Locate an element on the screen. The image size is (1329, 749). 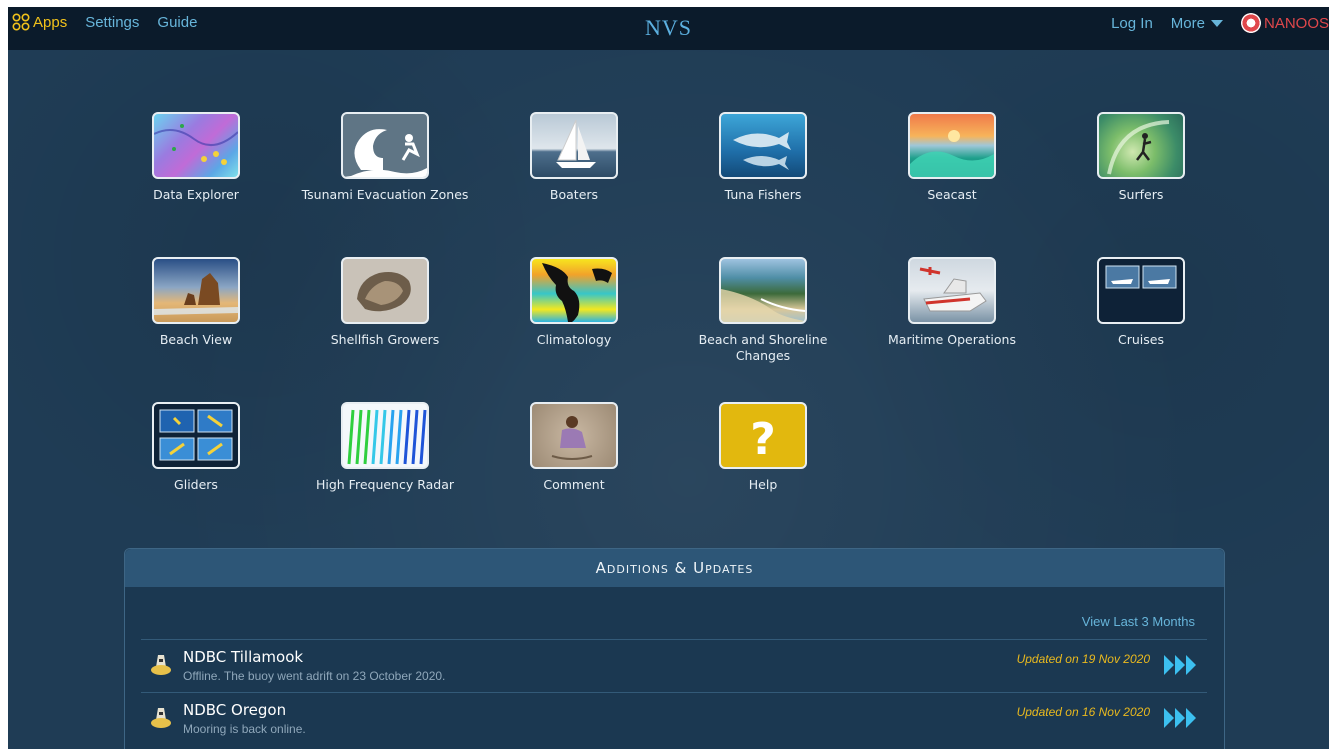
app-tile-maritime: Maritime Operations is located at coordinates (952, 302).